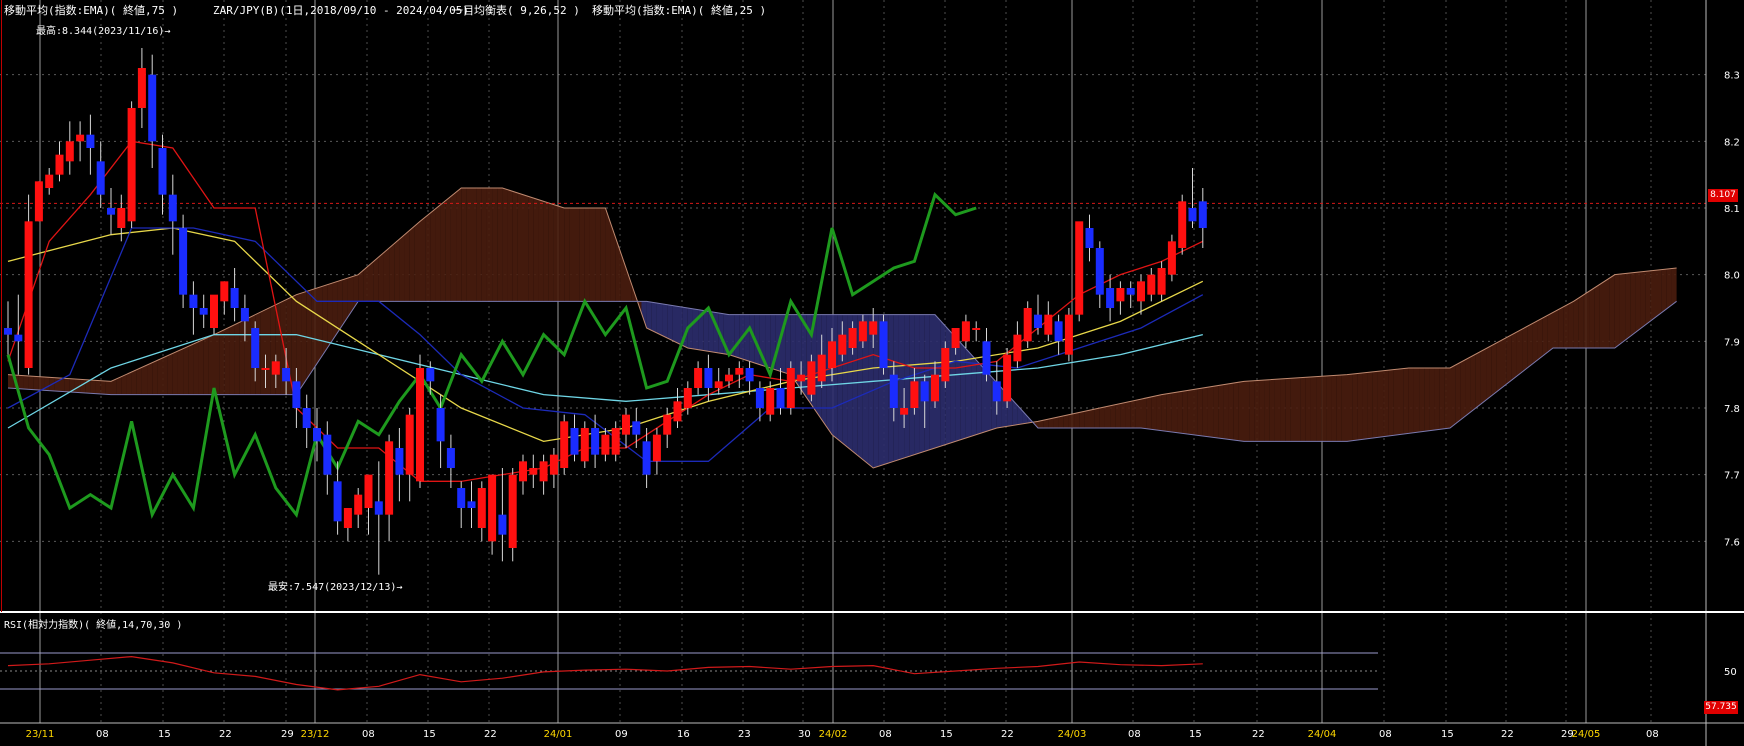 This screenshot has width=1744, height=746. Describe the element at coordinates (679, 10) in the screenshot. I see `ema25-legend: 移動平均(指数:EMA)( 終値,25 )` at that location.